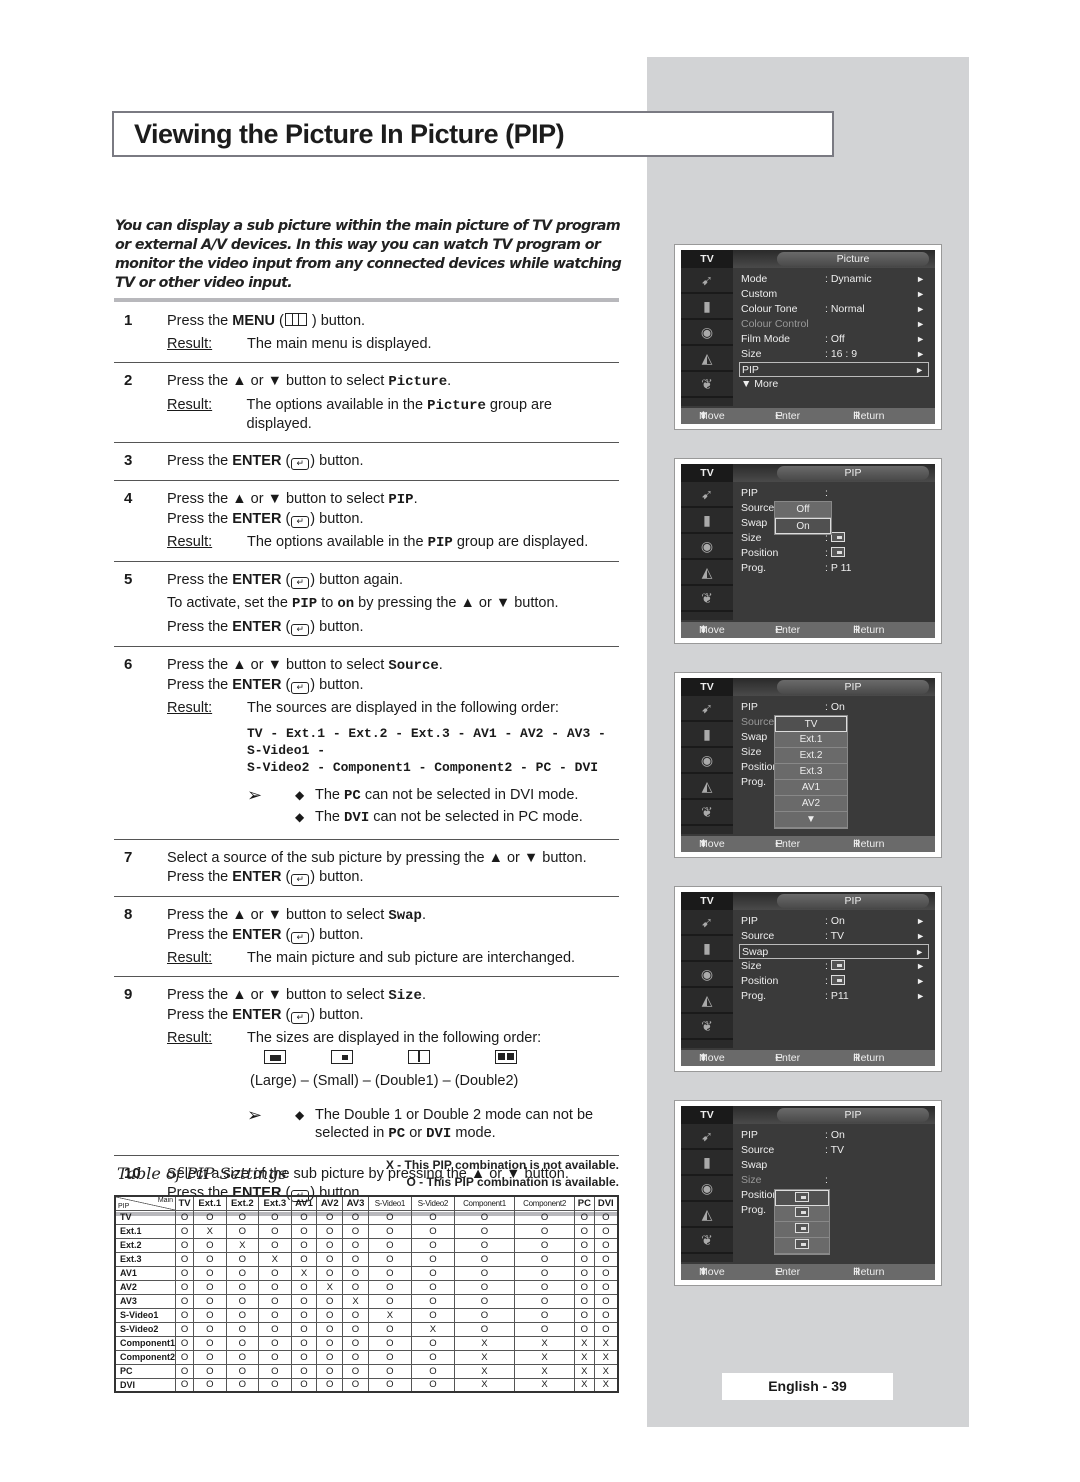 The image size is (1080, 1482). I want to click on osd-menu-item: Source: TV, so click(834, 1150).